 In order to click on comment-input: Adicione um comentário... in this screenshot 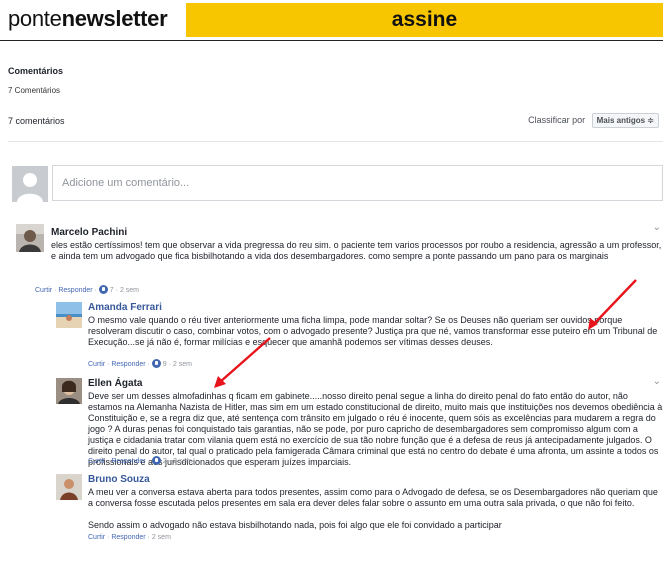, I will do `click(357, 183)`.